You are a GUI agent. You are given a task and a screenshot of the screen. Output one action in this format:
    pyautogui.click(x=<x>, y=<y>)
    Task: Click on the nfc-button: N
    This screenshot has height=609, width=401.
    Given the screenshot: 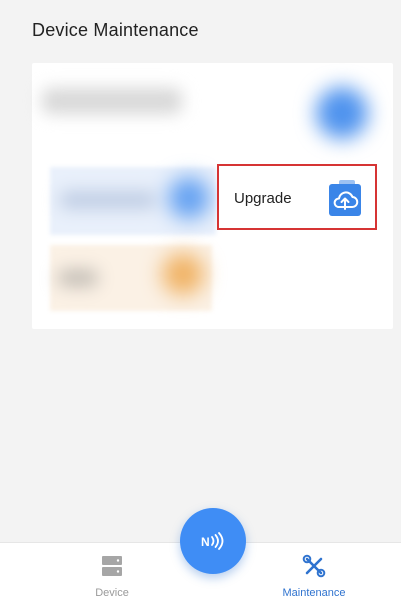 What is the action you would take?
    pyautogui.click(x=213, y=541)
    